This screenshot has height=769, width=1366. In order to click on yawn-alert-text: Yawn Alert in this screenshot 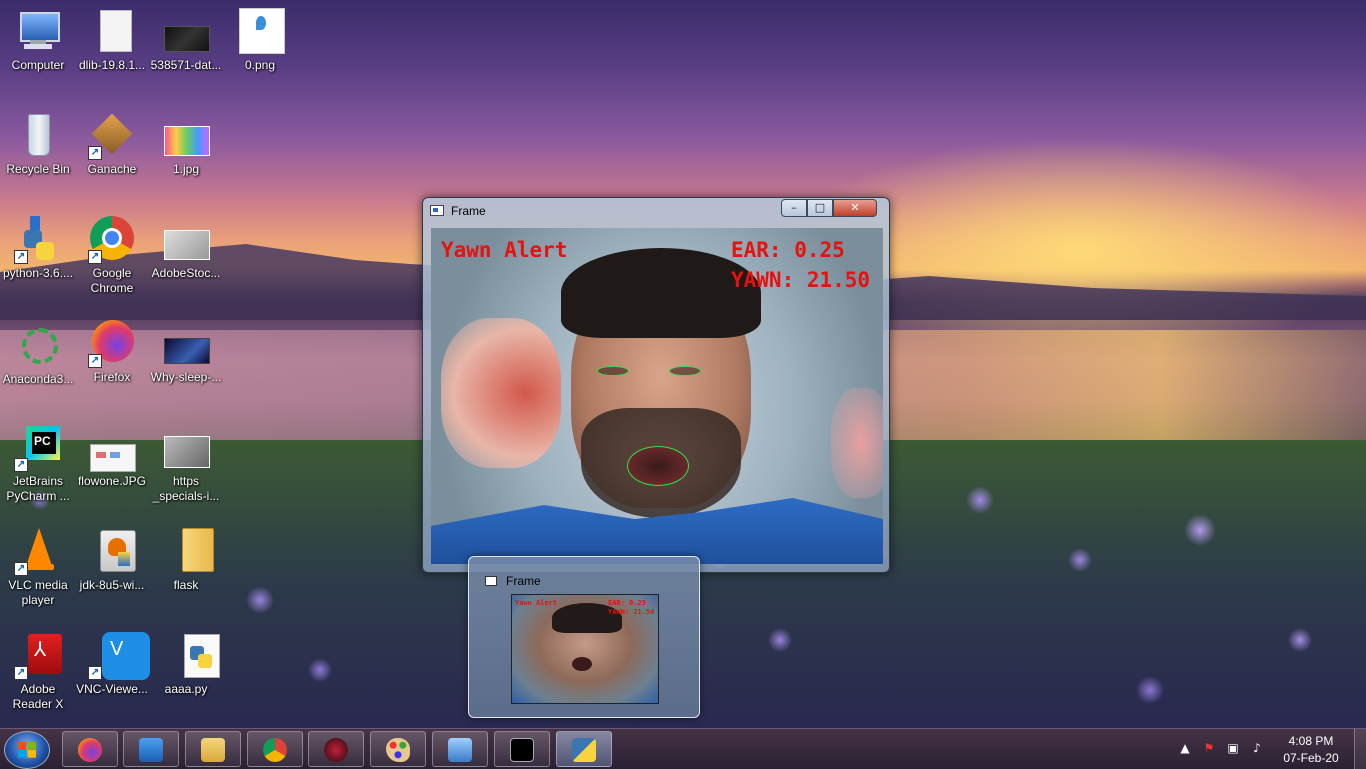, I will do `click(504, 250)`.